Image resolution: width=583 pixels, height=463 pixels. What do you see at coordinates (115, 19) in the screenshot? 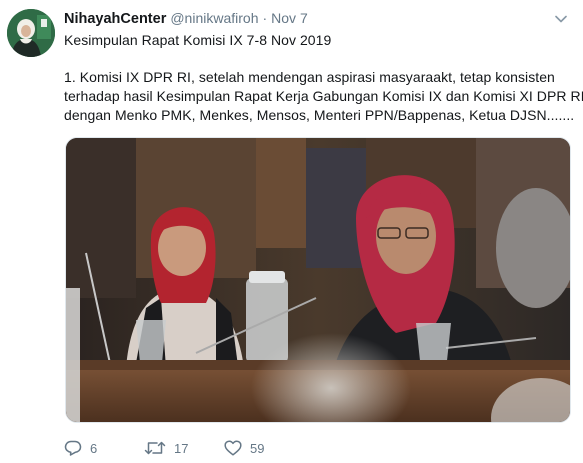
I see `display-name: NihayahCenter` at bounding box center [115, 19].